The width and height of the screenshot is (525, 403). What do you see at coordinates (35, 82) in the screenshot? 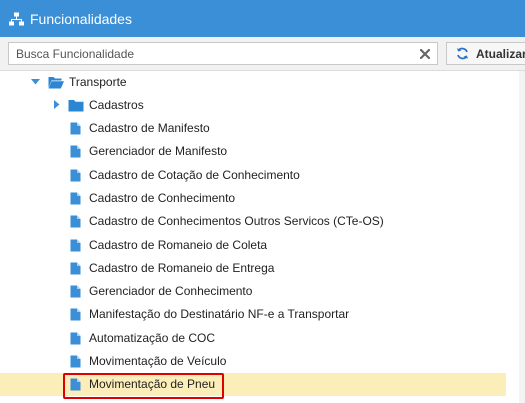
I see `caret-down-icon` at bounding box center [35, 82].